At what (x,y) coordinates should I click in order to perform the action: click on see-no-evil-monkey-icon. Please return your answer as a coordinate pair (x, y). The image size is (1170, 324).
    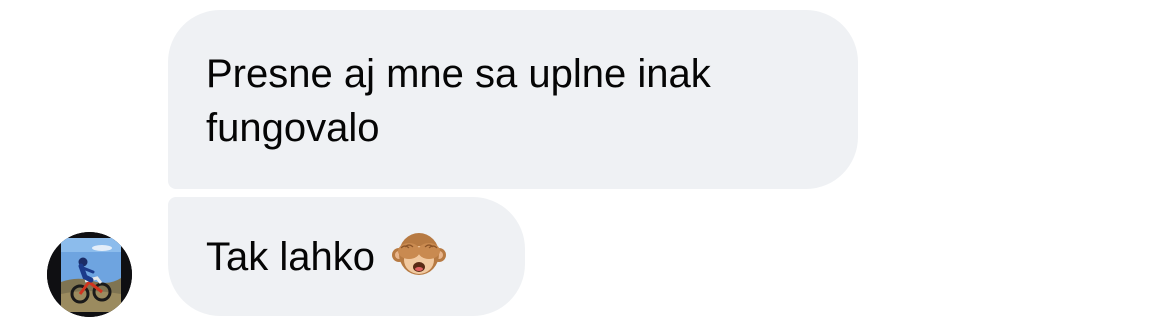
    Looking at the image, I should click on (419, 255).